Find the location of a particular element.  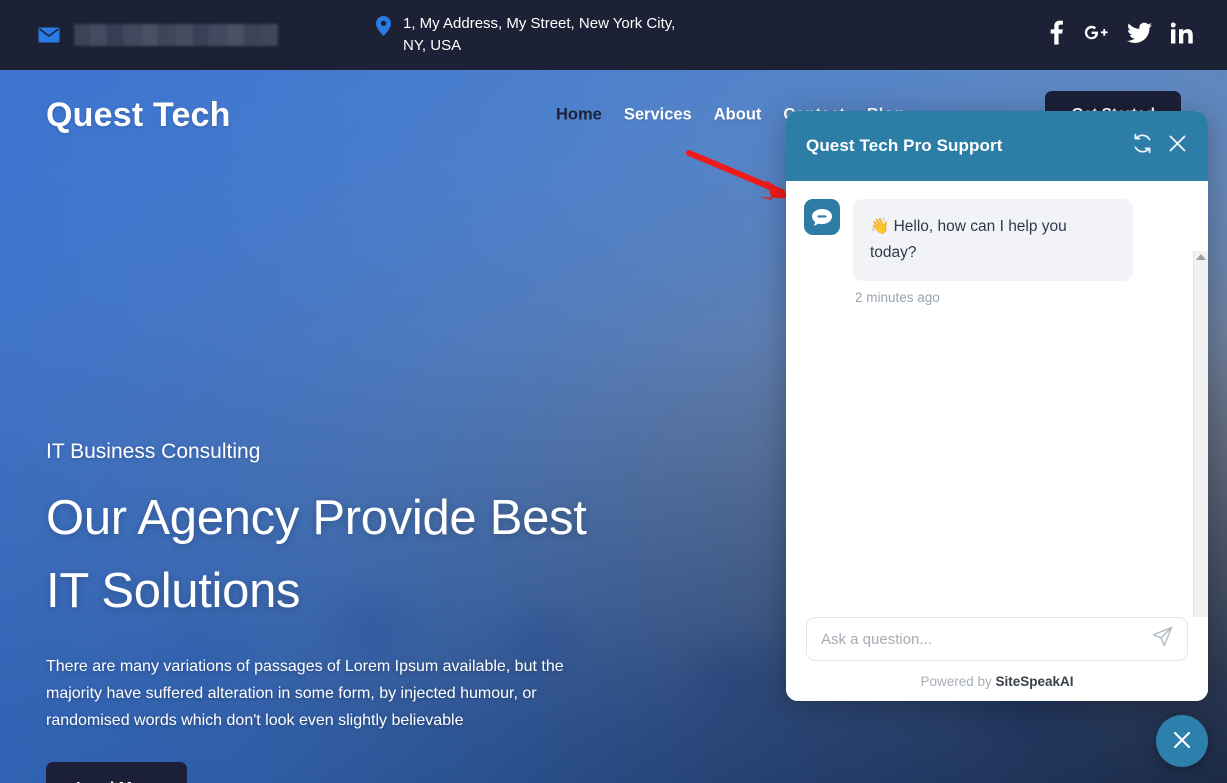

nav-link-services: Services is located at coordinates (658, 115).